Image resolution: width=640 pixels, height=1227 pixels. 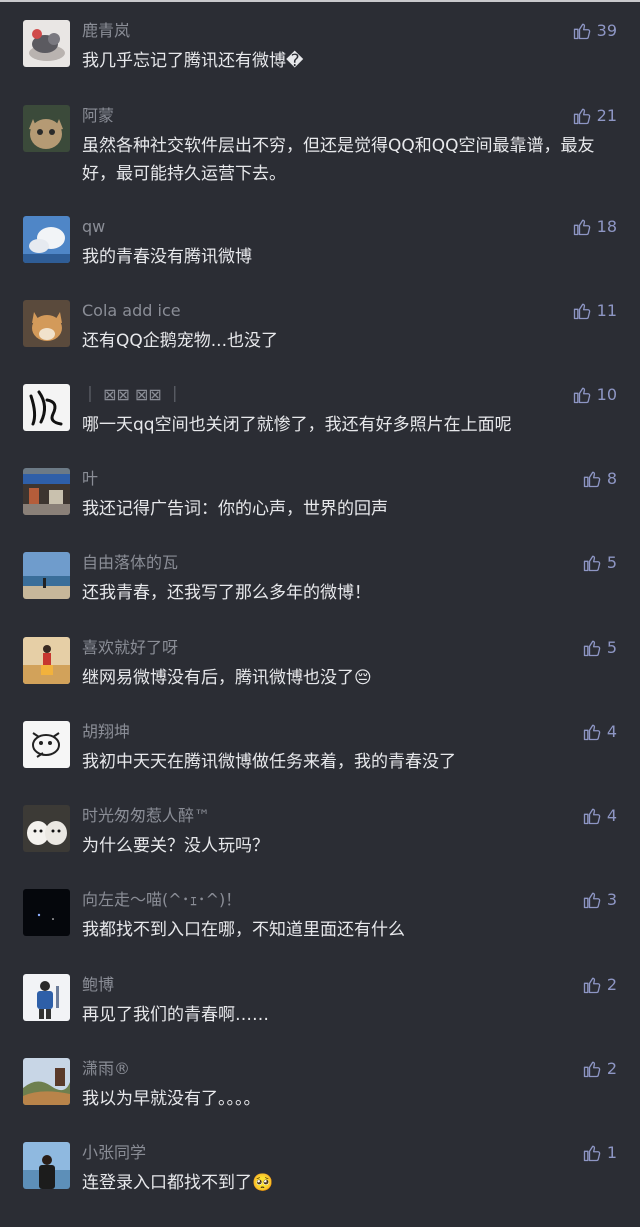 I want to click on calligraphy-icon, so click(x=46, y=407).